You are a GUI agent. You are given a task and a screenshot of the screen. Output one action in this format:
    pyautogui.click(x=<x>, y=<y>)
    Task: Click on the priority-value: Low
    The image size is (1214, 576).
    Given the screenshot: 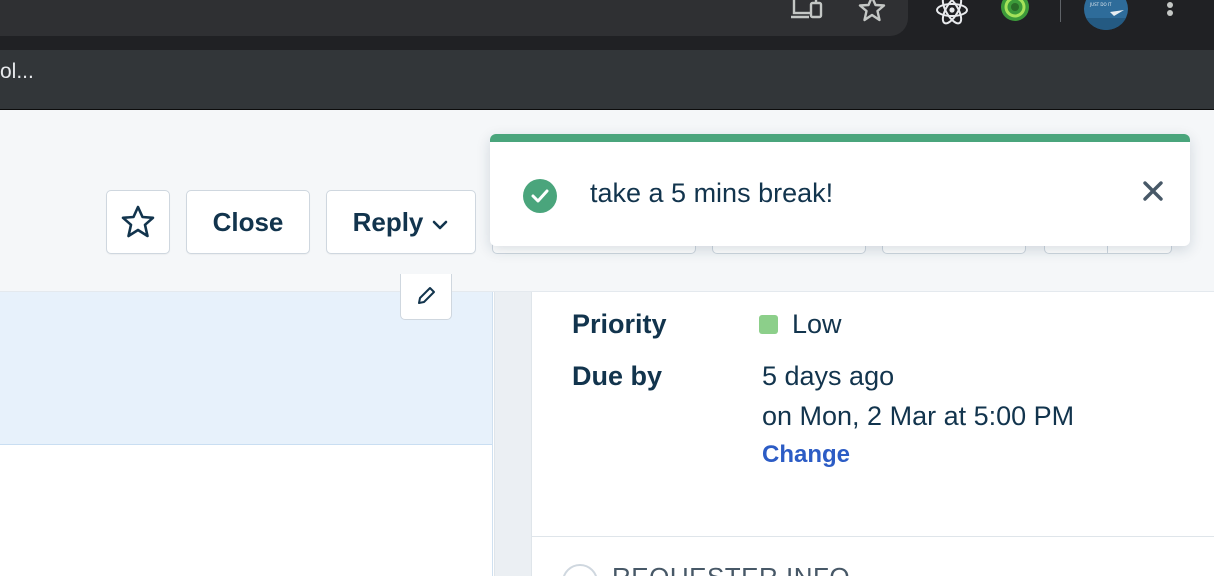 What is the action you would take?
    pyautogui.click(x=817, y=324)
    